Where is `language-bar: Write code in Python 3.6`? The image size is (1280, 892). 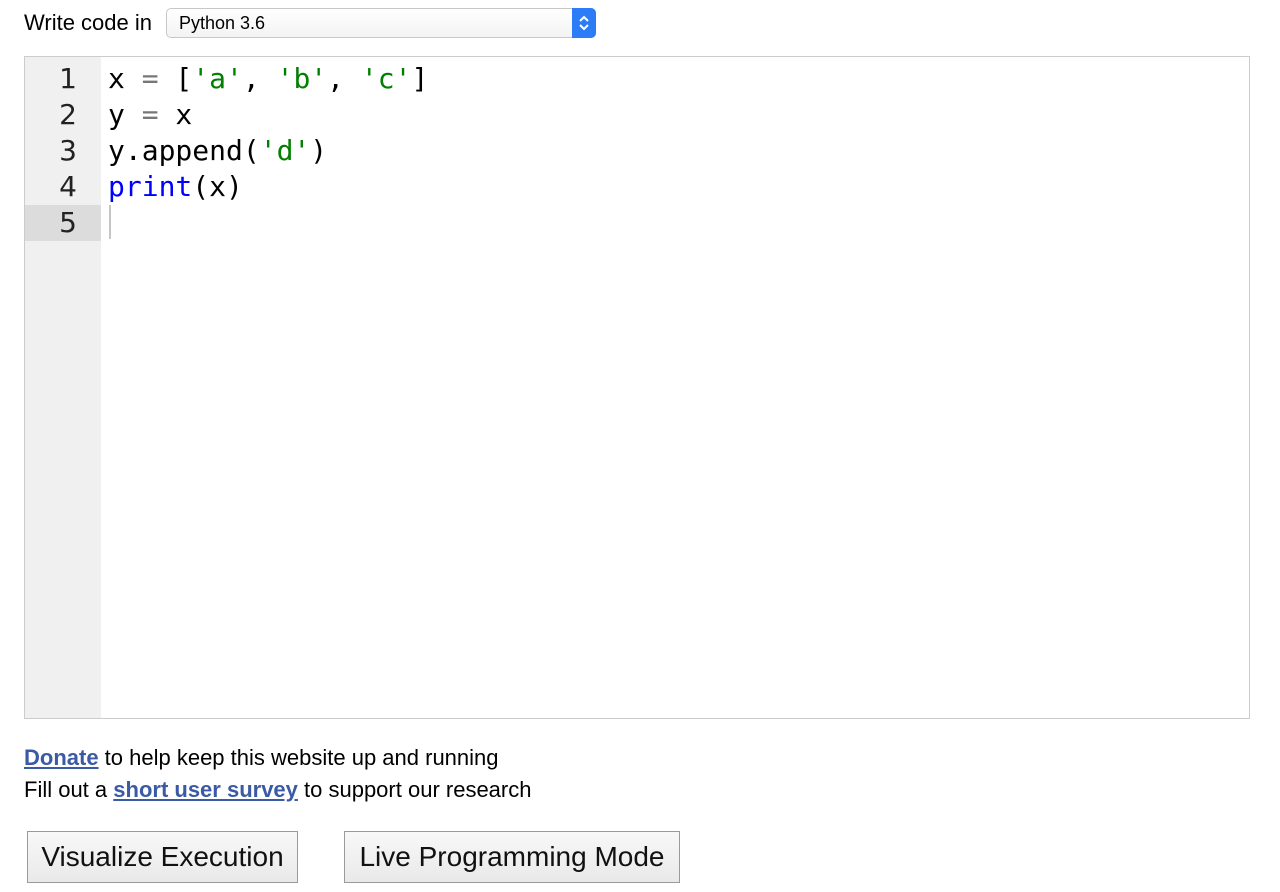
language-bar: Write code in Python 3.6 is located at coordinates (310, 23).